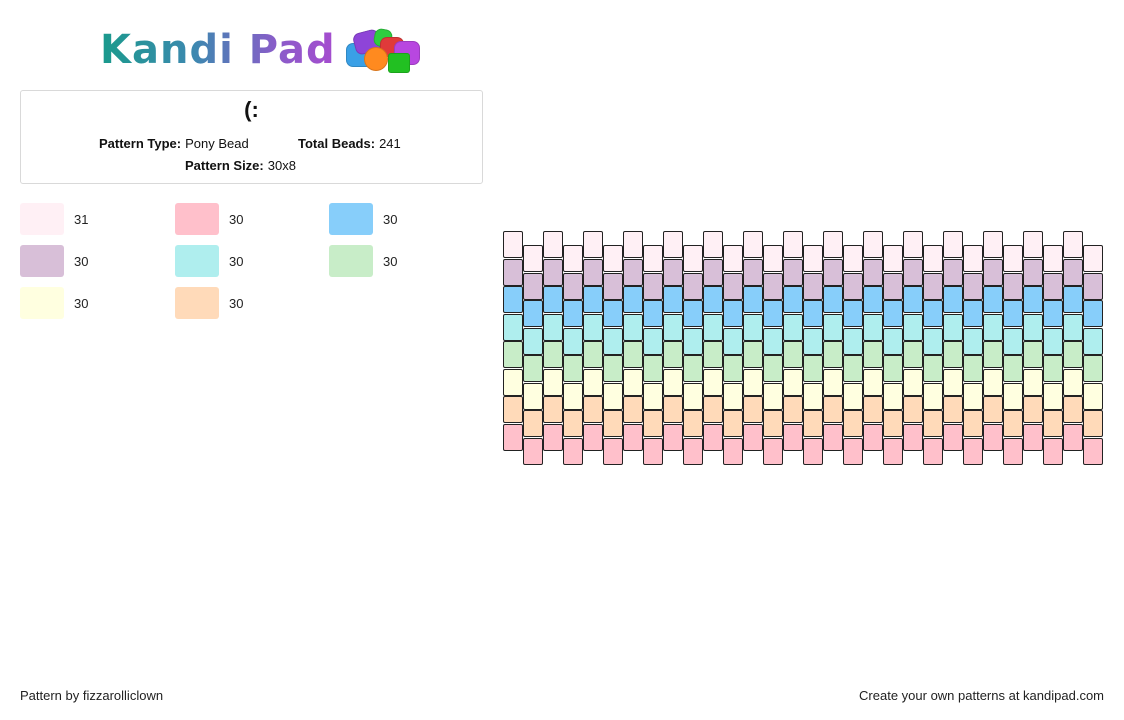 Image resolution: width=1124 pixels, height=720 pixels. I want to click on legend-item: 31, so click(54, 219).